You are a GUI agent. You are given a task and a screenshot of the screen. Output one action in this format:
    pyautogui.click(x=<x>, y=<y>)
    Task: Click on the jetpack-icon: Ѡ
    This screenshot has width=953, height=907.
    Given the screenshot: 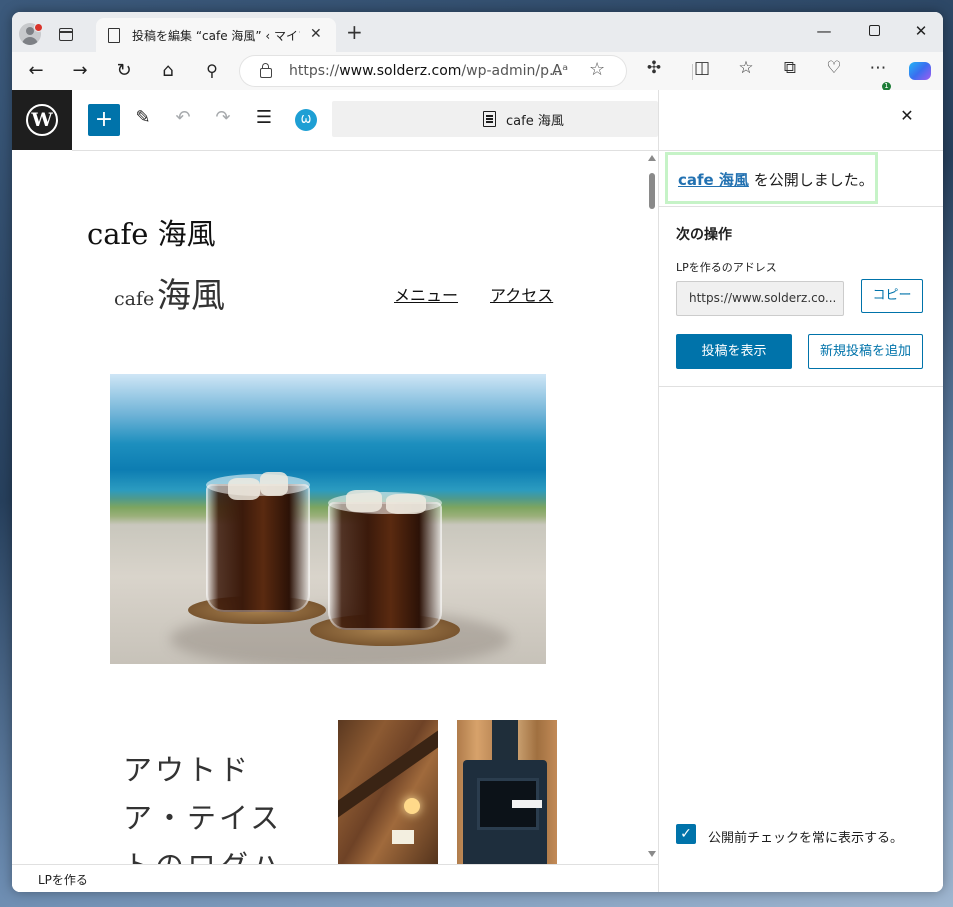 What is the action you would take?
    pyautogui.click(x=306, y=120)
    